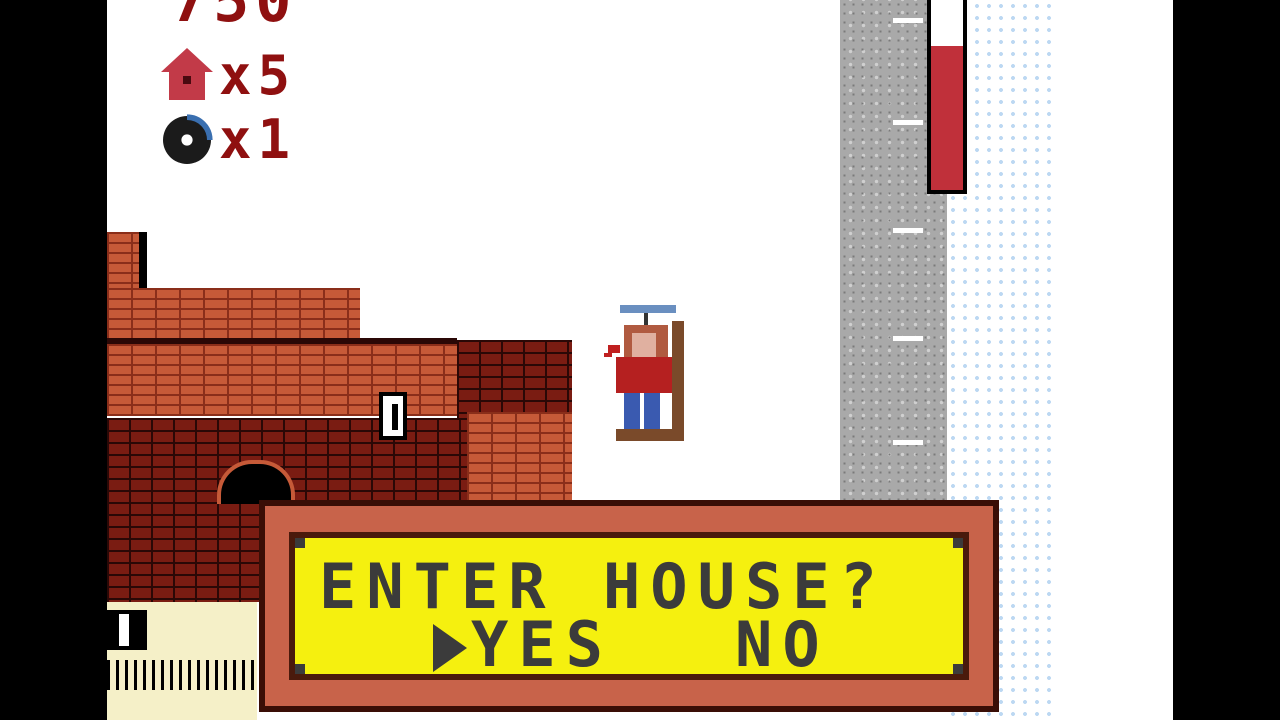  Describe the element at coordinates (53, 360) in the screenshot. I see `letterbox-left` at that location.